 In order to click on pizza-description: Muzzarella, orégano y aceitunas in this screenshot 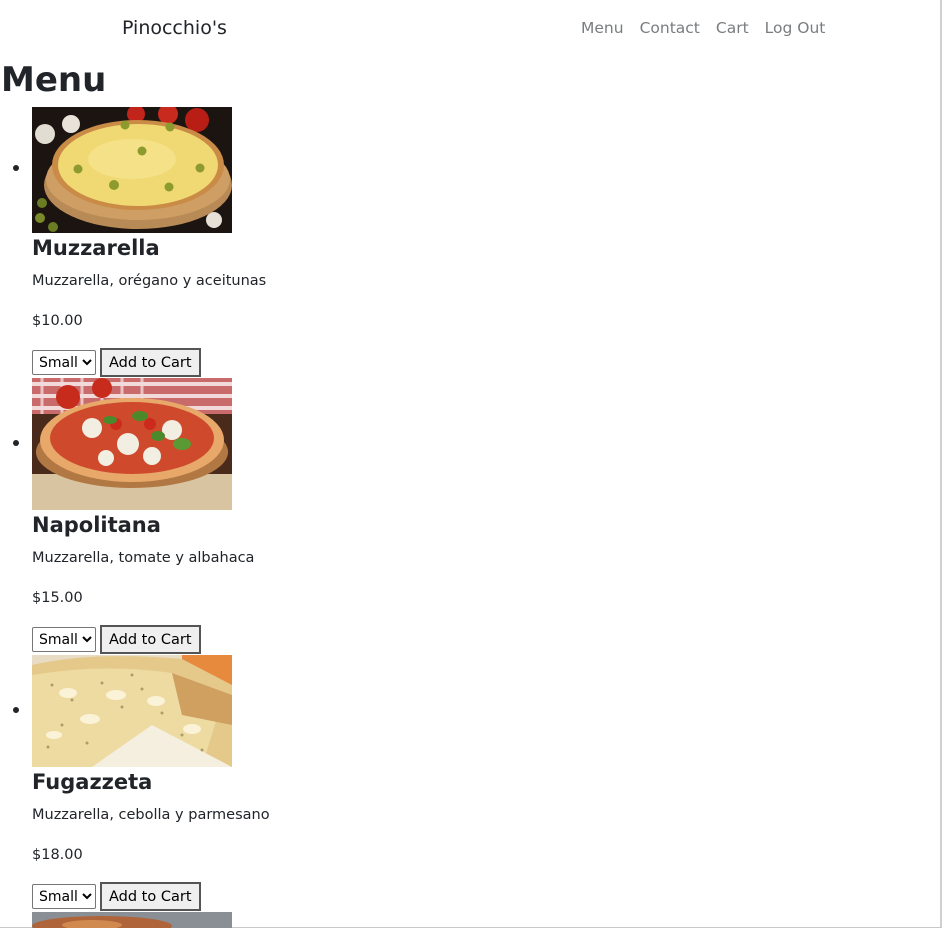, I will do `click(149, 281)`.